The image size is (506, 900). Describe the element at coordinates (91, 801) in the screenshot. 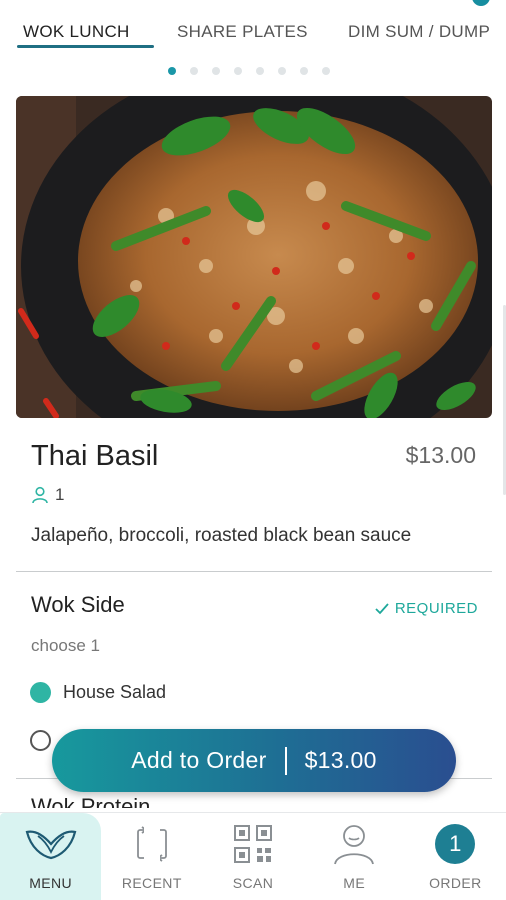

I see `wok-protein-title: Wok Protein` at that location.